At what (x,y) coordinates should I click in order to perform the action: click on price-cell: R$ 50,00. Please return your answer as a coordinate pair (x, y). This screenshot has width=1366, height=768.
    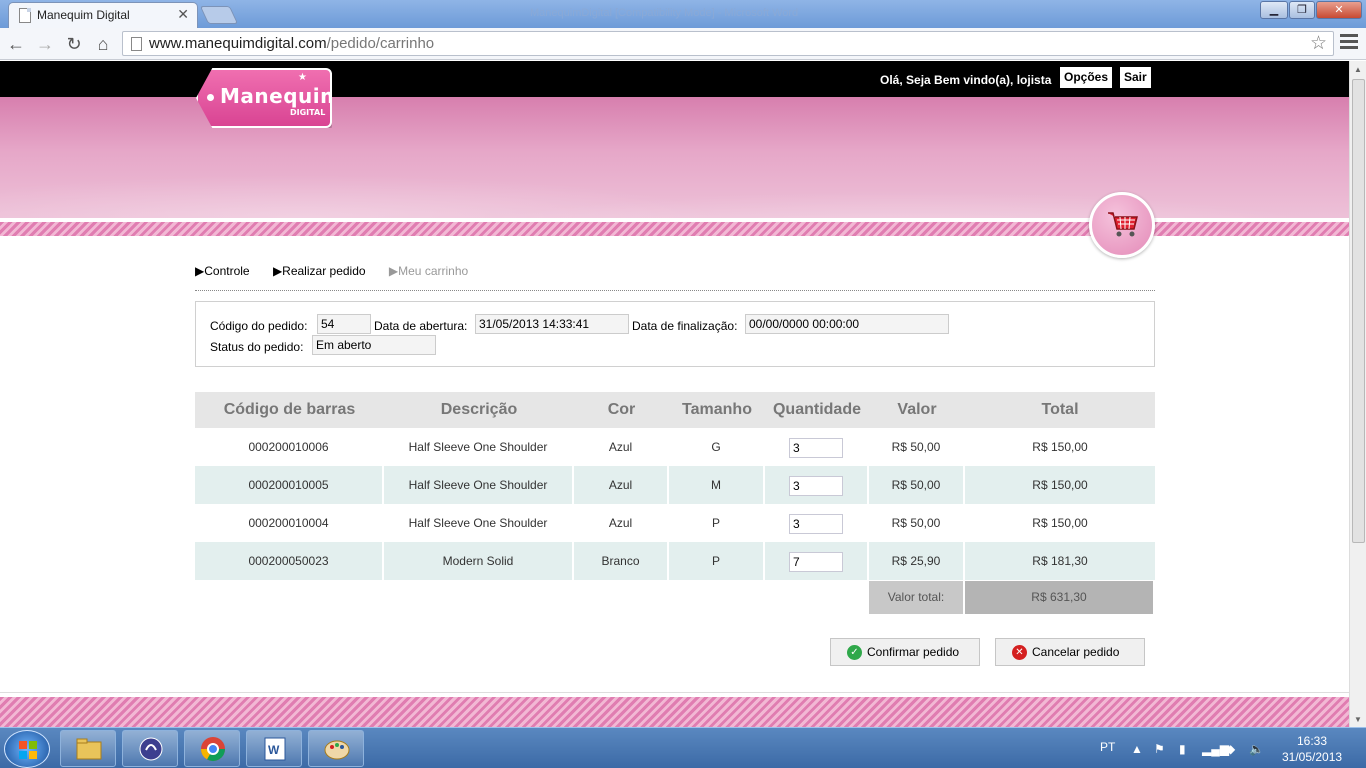
    Looking at the image, I should click on (917, 523).